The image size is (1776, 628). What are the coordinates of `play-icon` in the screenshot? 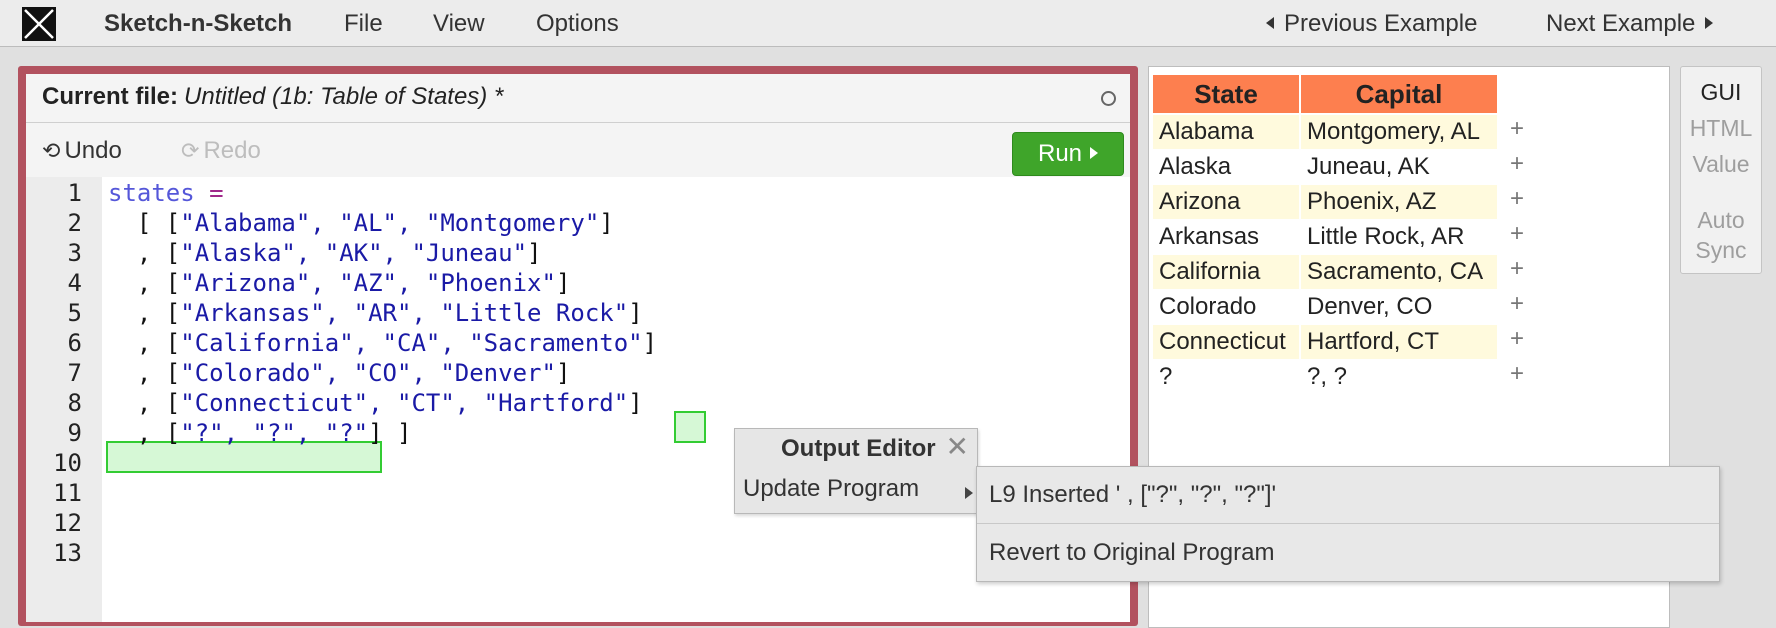 It's located at (1094, 152).